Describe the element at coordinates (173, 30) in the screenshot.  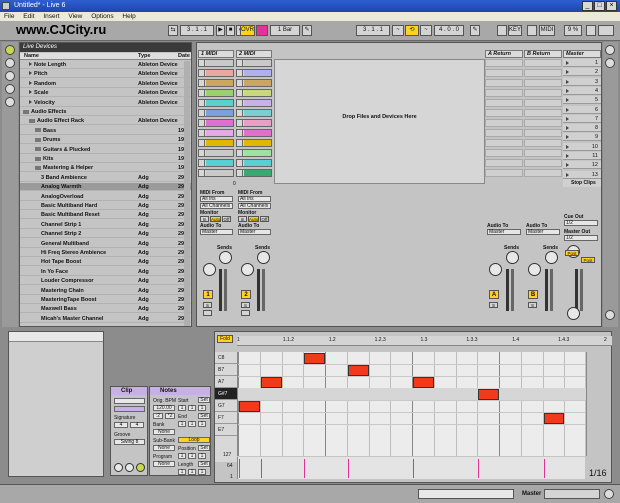
I see `follow-button: ⇆` at that location.